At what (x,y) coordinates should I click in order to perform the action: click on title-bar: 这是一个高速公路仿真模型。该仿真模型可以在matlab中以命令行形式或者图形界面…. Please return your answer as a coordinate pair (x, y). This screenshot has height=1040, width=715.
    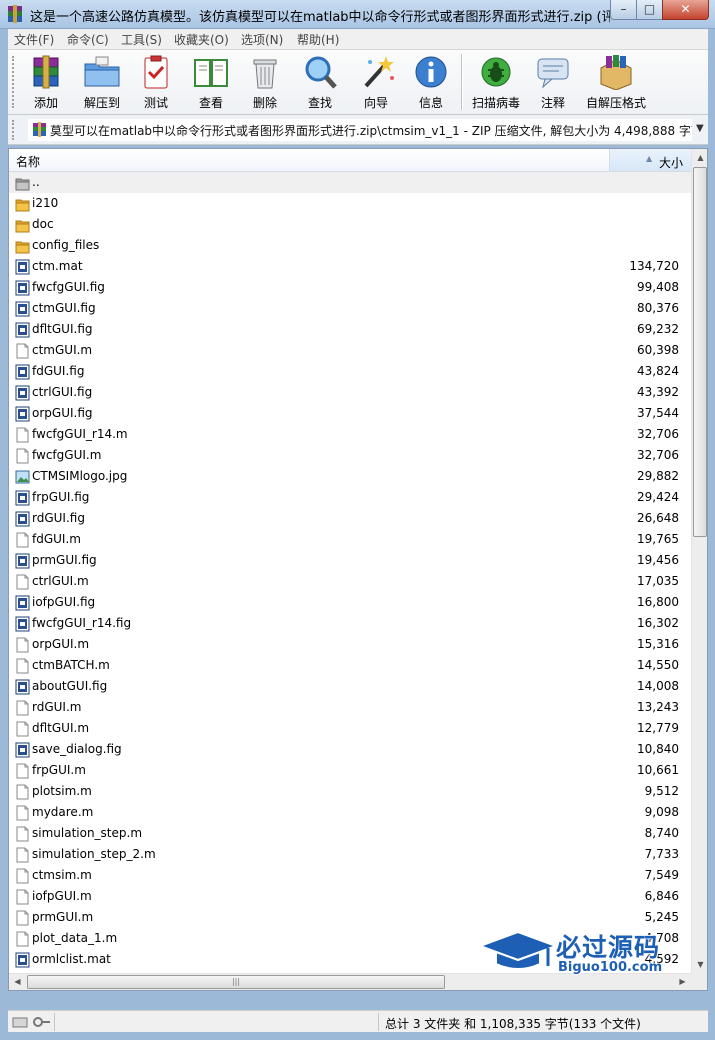
    Looking at the image, I should click on (357, 14).